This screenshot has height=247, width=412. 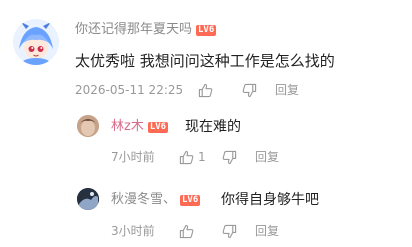 What do you see at coordinates (213, 127) in the screenshot?
I see `reply-text: 现在难的` at bounding box center [213, 127].